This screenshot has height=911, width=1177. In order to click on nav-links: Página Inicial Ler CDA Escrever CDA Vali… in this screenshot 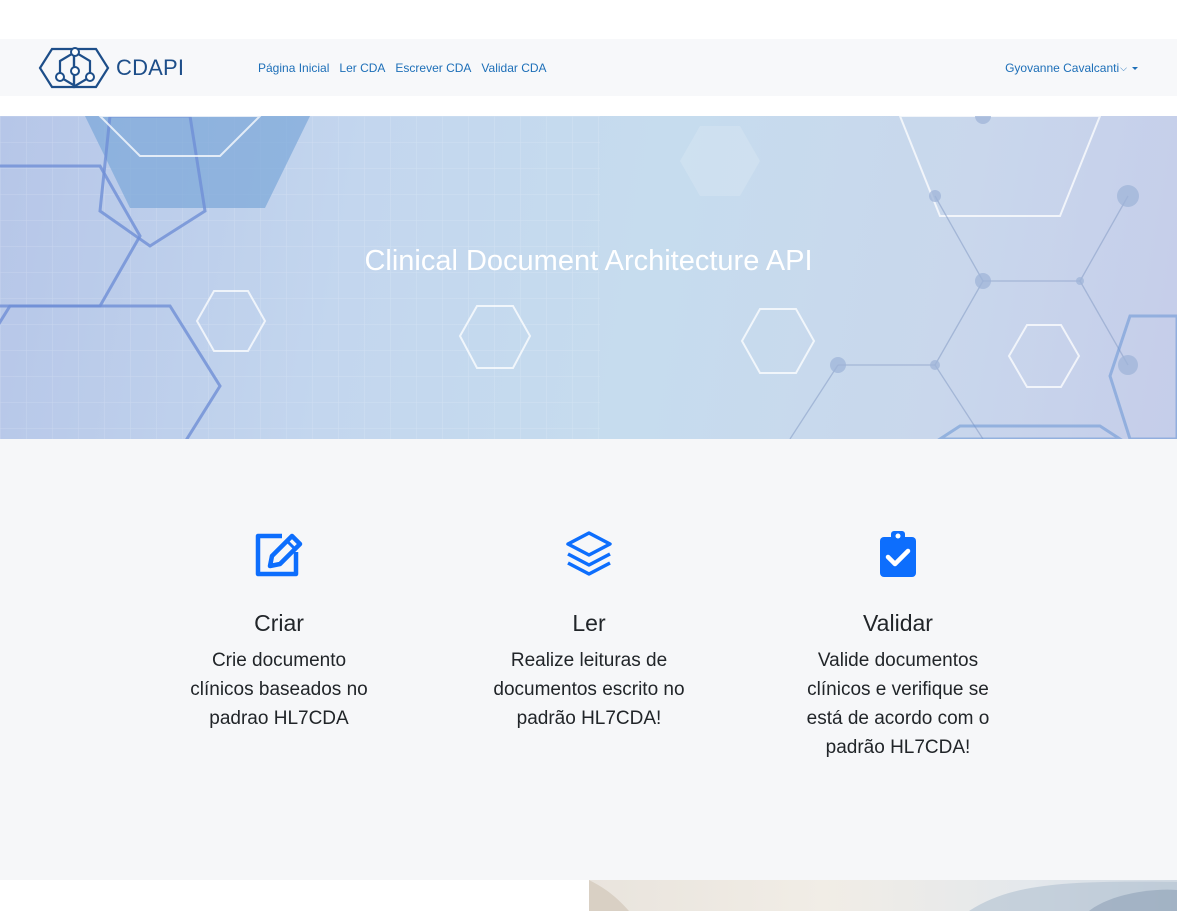, I will do `click(407, 68)`.